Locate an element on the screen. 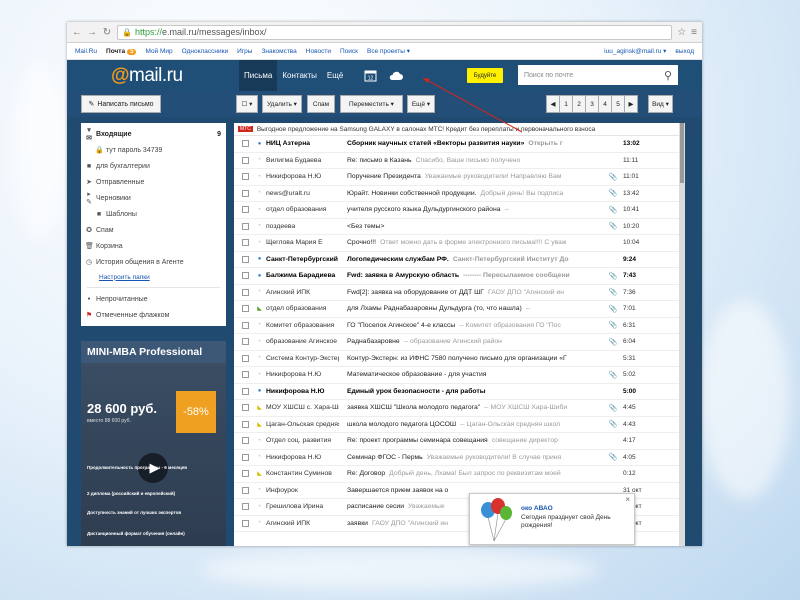 This screenshot has height=600, width=800. portal-item-all-projects: Все проекты ▾ is located at coordinates (388, 51).